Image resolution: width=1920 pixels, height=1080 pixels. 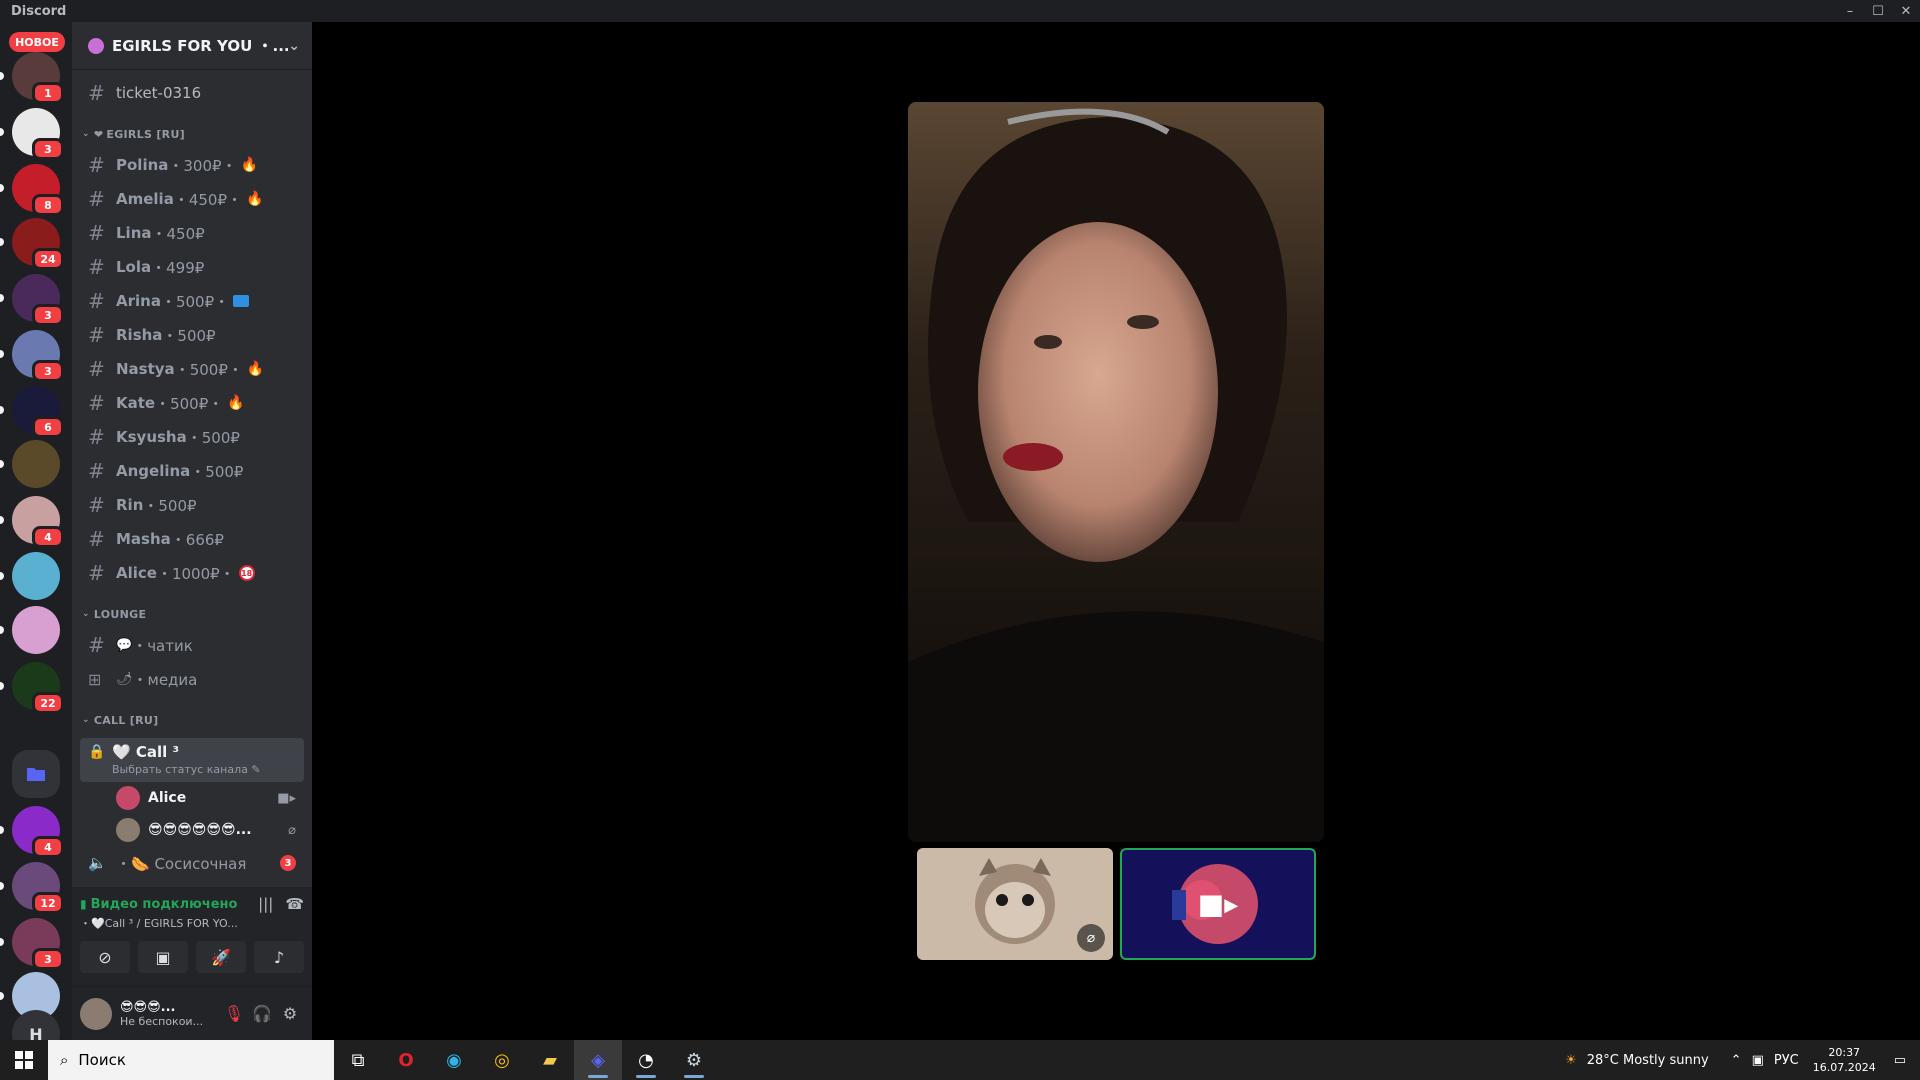 I want to click on participant-tile-alice: ■▸, so click(x=1218, y=904).